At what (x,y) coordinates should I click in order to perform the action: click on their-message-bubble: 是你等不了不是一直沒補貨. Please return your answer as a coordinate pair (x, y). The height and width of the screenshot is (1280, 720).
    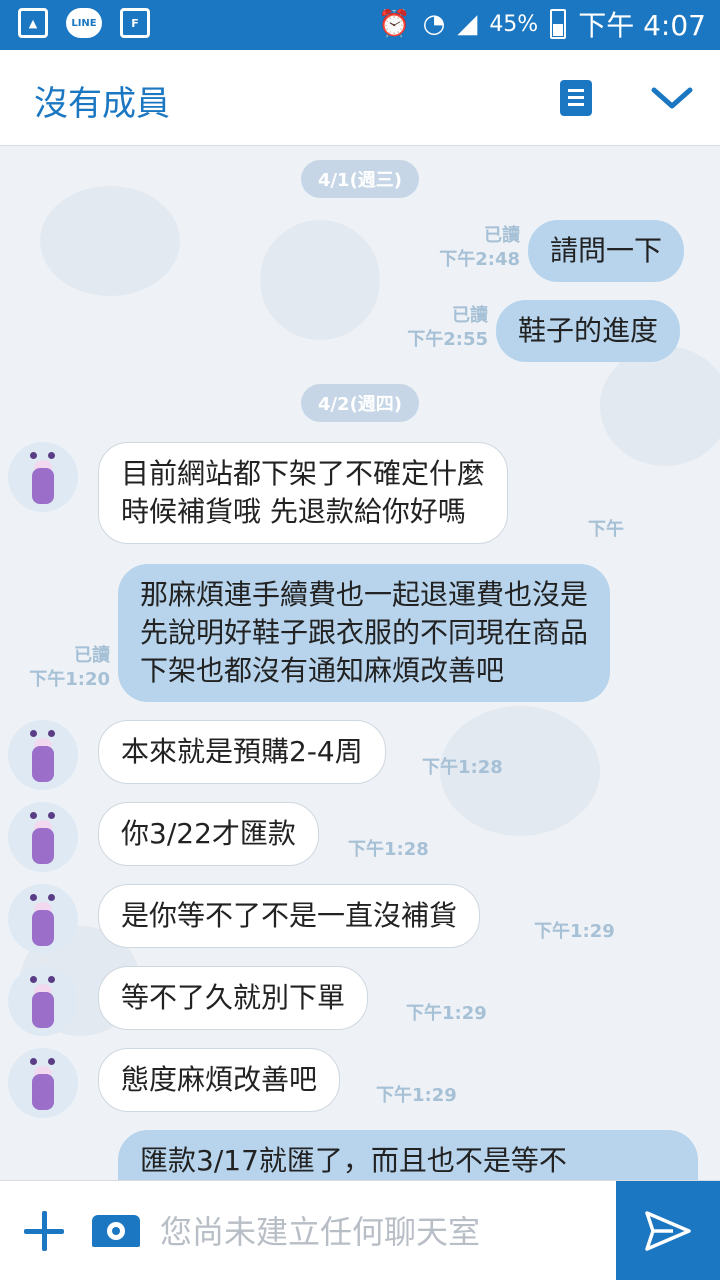
    Looking at the image, I should click on (289, 916).